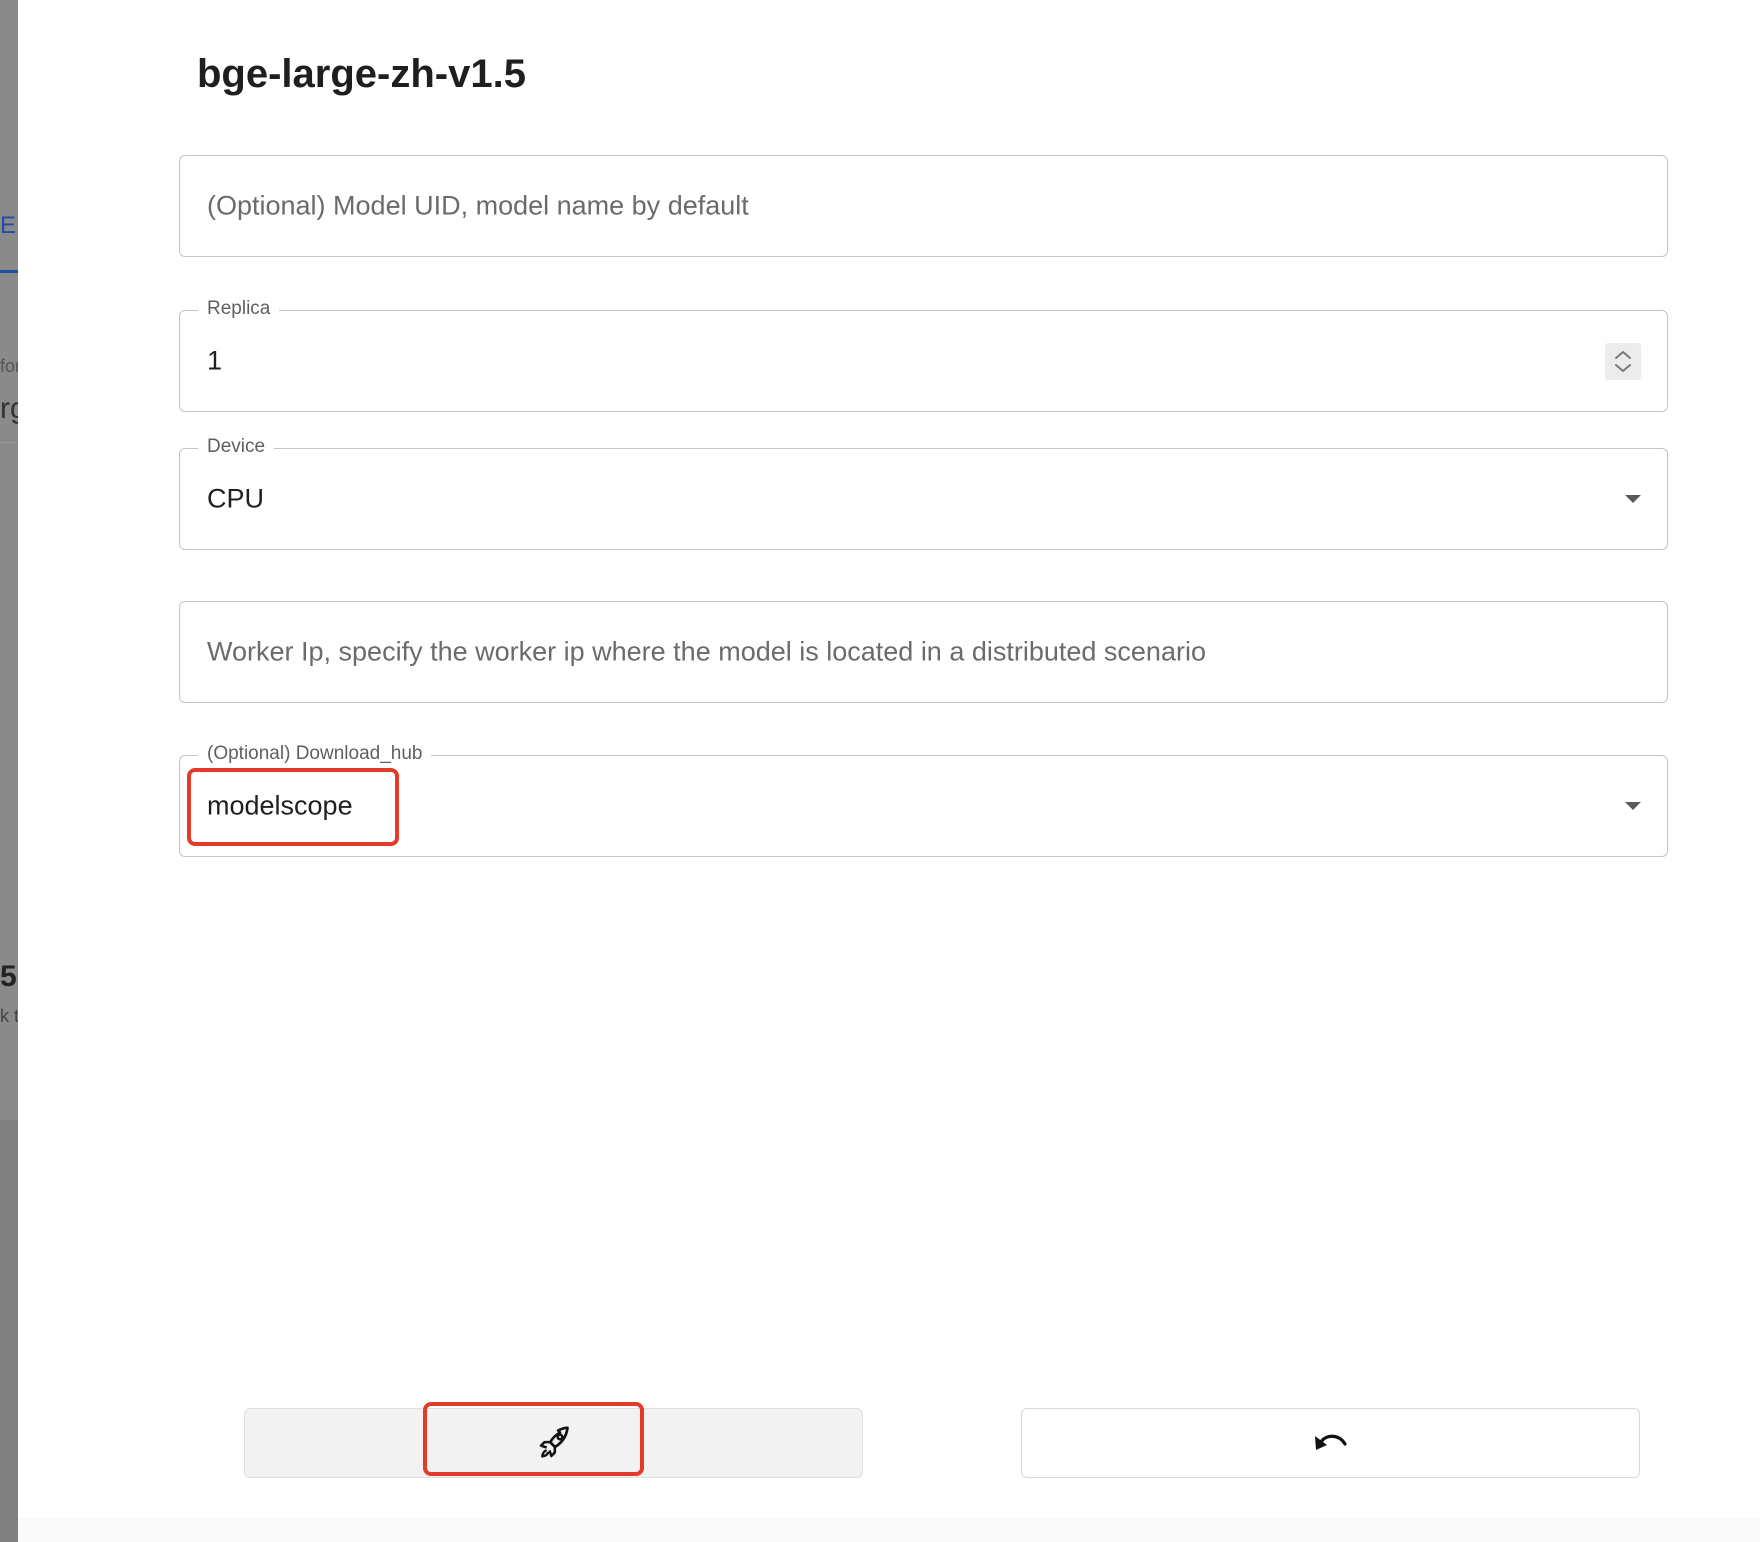 This screenshot has height=1542, width=1760. Describe the element at coordinates (9, 271) in the screenshot. I see `background-tab-indicator` at that location.